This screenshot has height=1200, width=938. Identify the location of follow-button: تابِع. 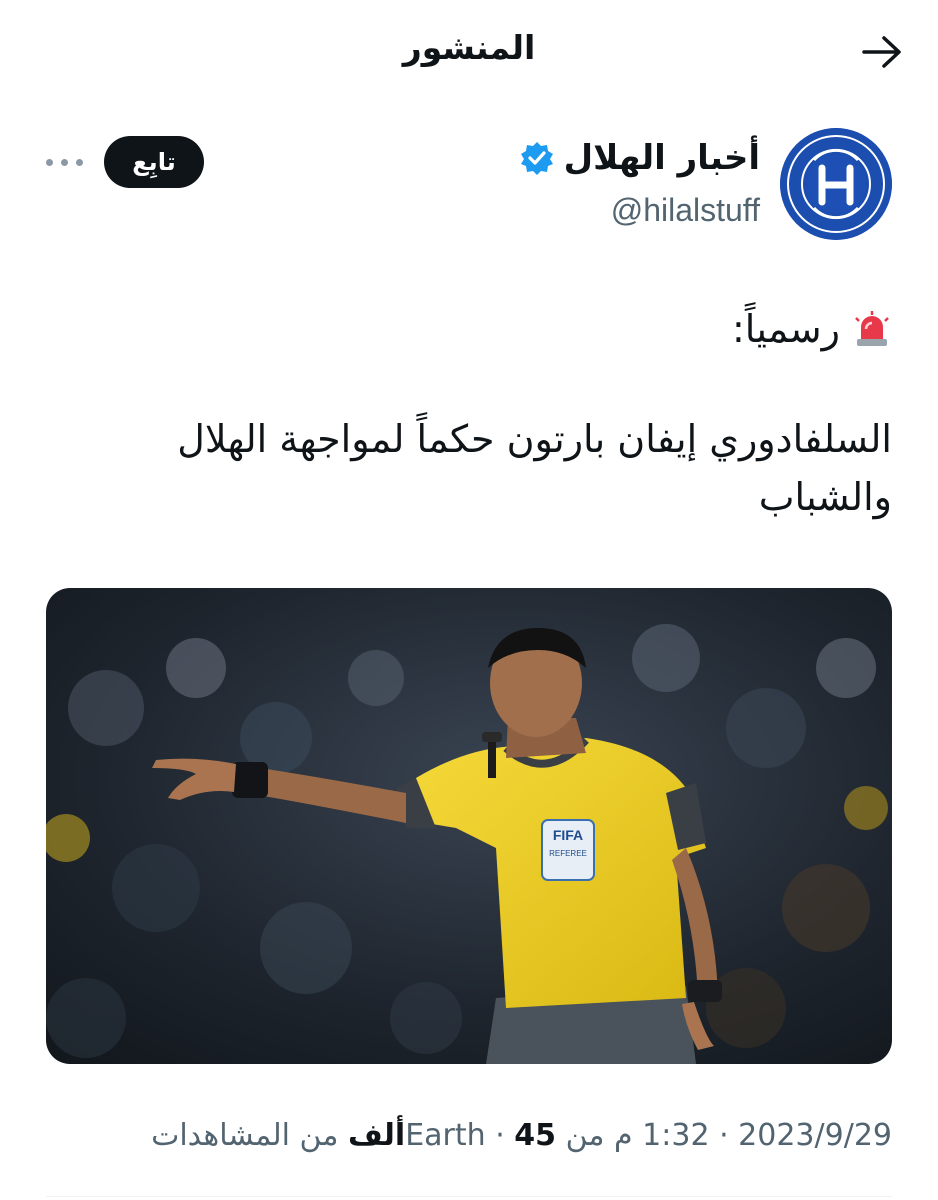
(154, 162).